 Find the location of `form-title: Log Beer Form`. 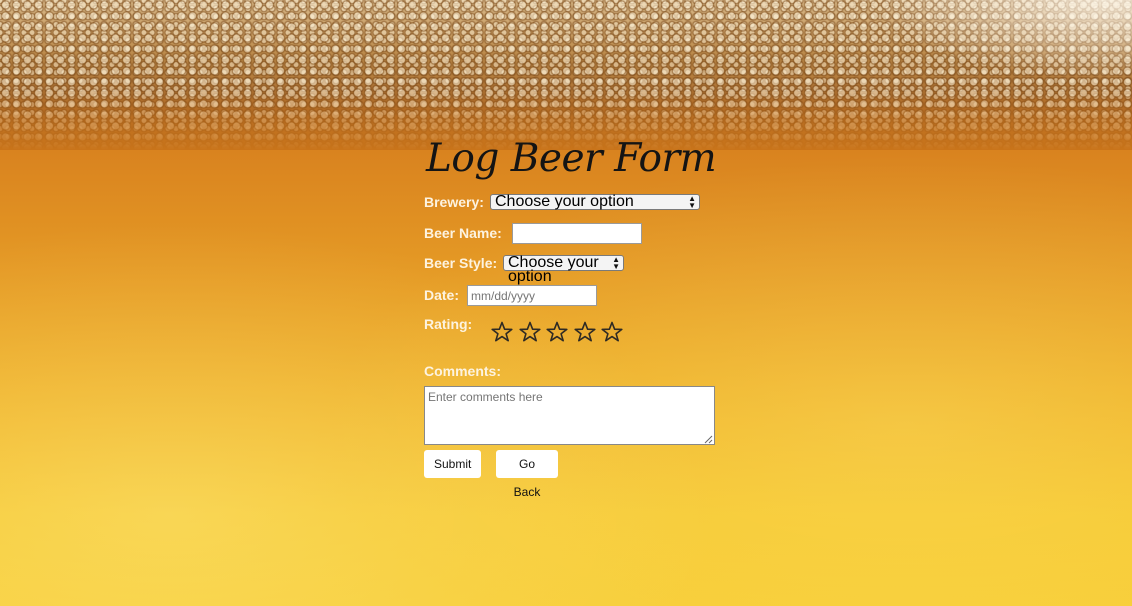

form-title: Log Beer Form is located at coordinates (571, 158).